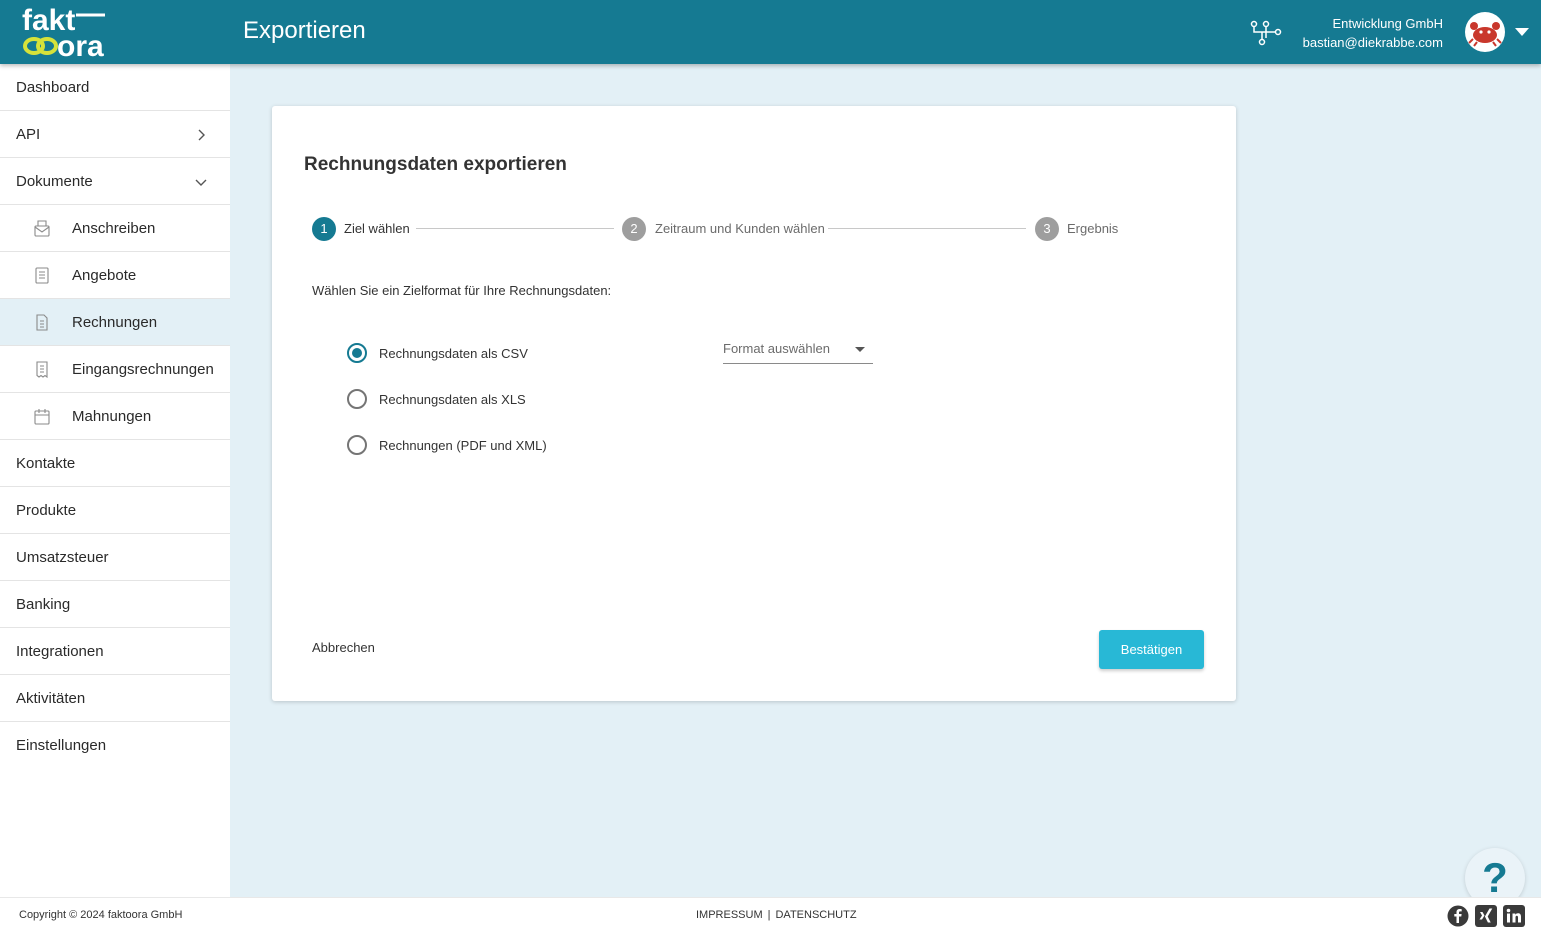 This screenshot has width=1541, height=934. Describe the element at coordinates (1486, 916) in the screenshot. I see `xing-icon` at that location.